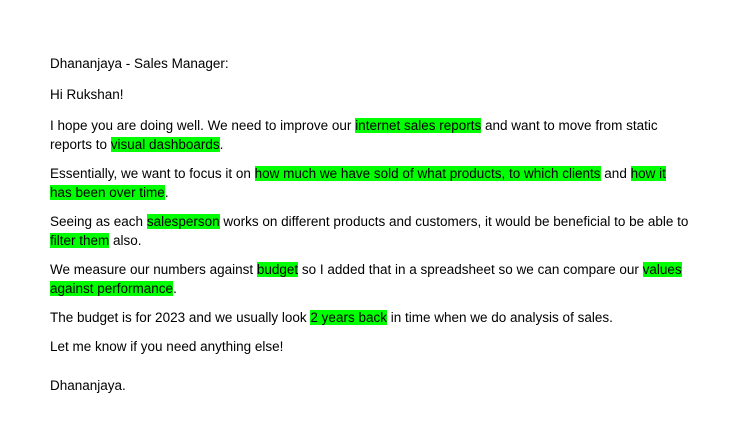  Describe the element at coordinates (175, 288) in the screenshot. I see `paragraph-4-text-3: .` at that location.